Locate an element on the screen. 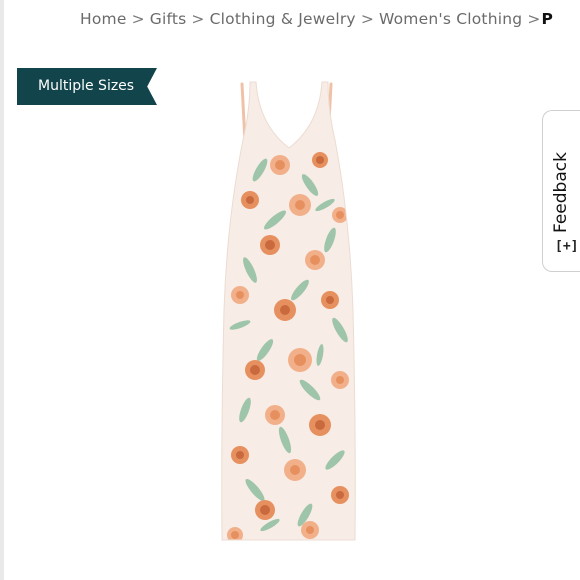  breadcrumb-current: P is located at coordinates (547, 19).